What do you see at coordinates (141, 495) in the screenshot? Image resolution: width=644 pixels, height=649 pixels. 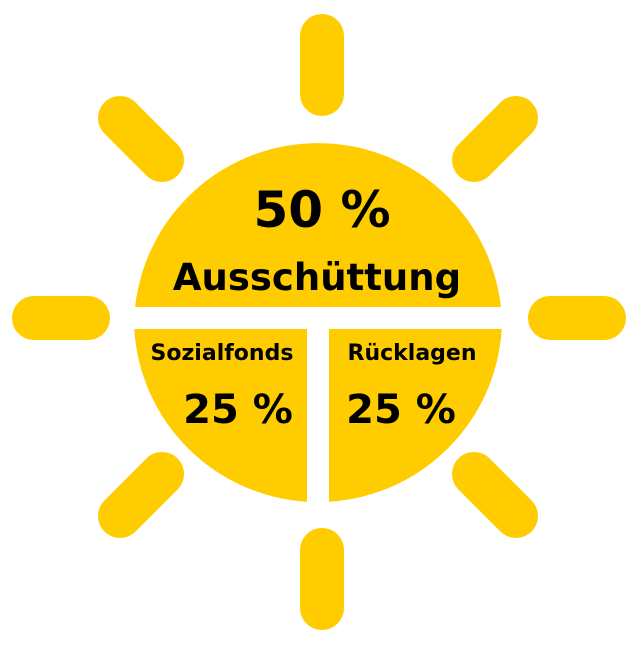 I see `sun-ray-bottom-left` at bounding box center [141, 495].